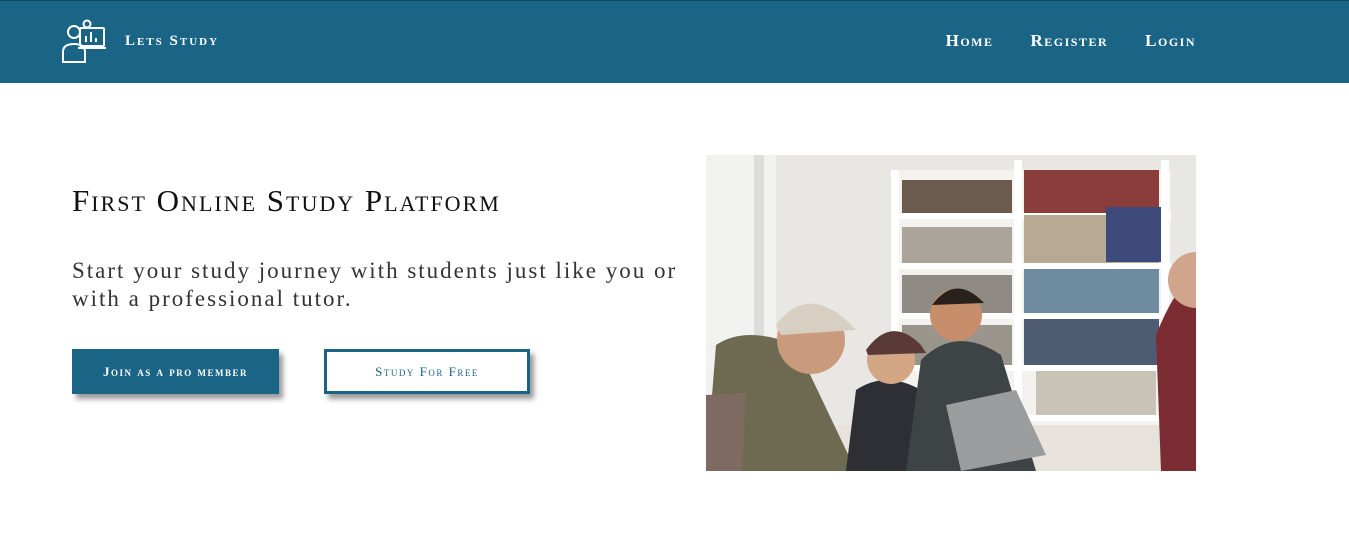  I want to click on hero-title: First Online Study Platform, so click(286, 200).